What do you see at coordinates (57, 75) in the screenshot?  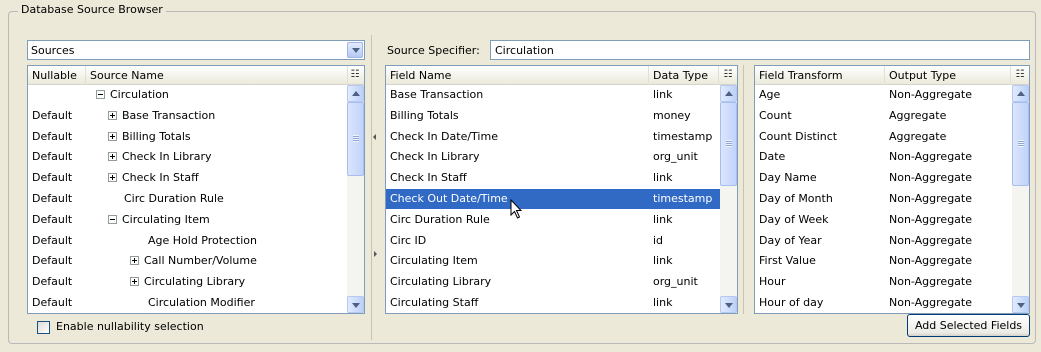 I see `column-header-nullable: Nullable` at bounding box center [57, 75].